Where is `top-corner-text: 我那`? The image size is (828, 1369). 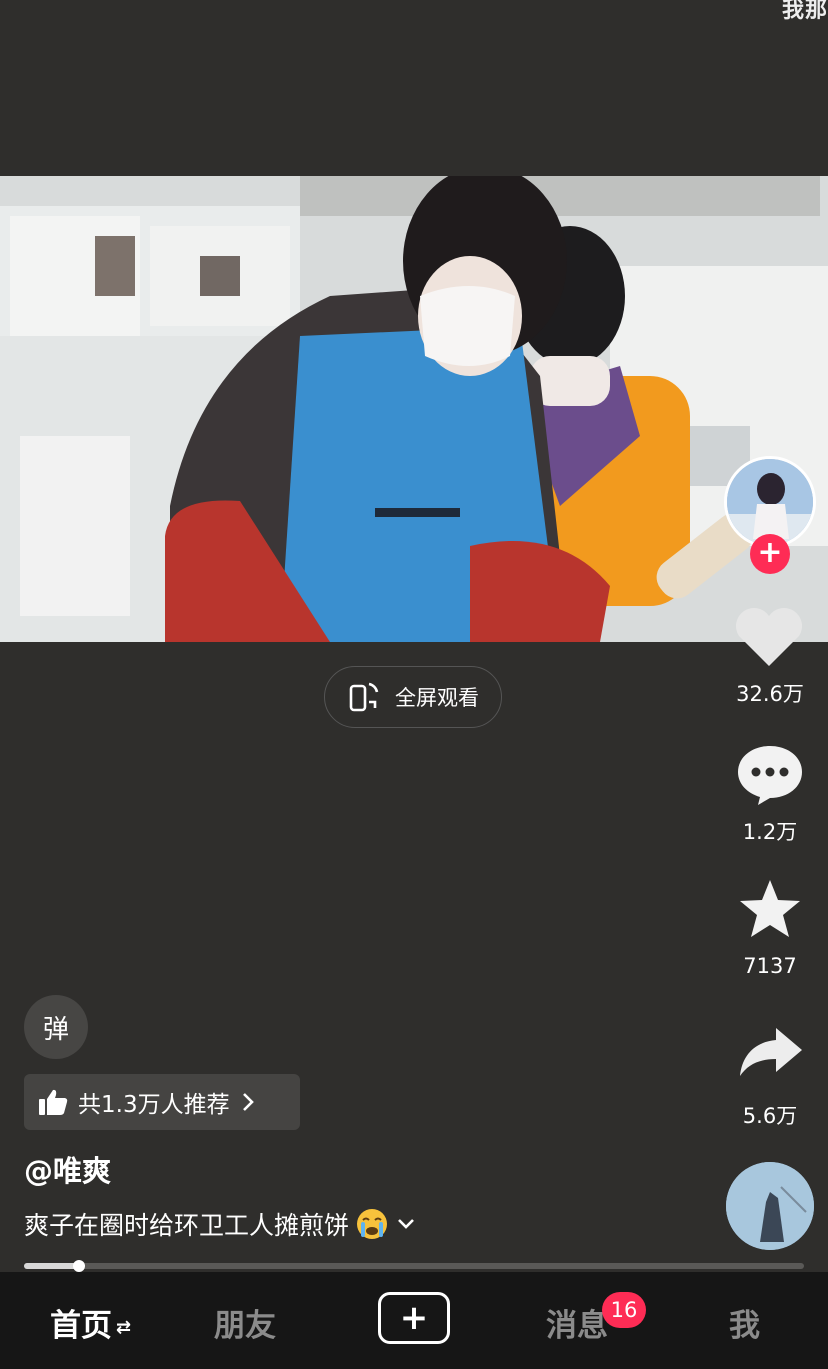
top-corner-text: 我那 is located at coordinates (804, 11).